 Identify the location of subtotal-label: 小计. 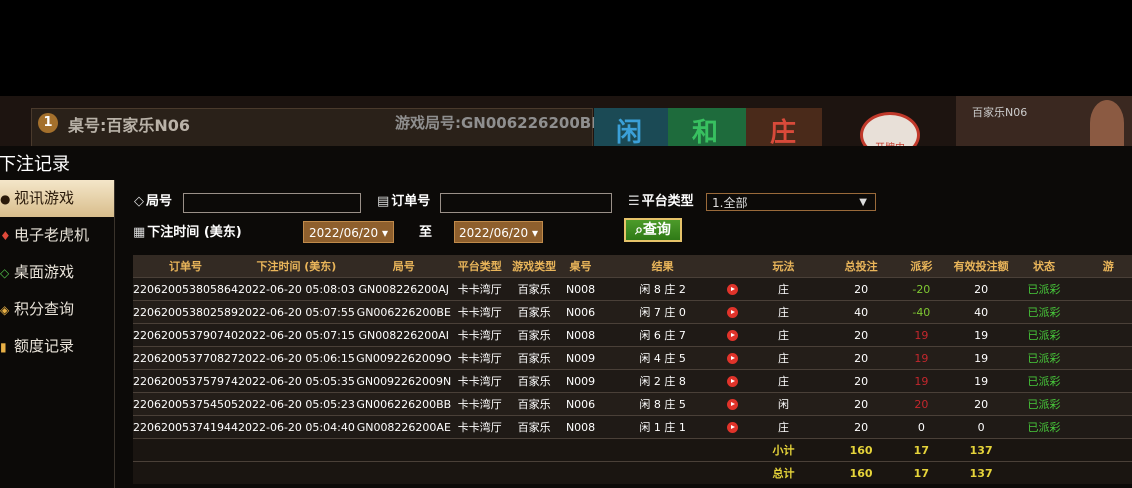
(783, 450).